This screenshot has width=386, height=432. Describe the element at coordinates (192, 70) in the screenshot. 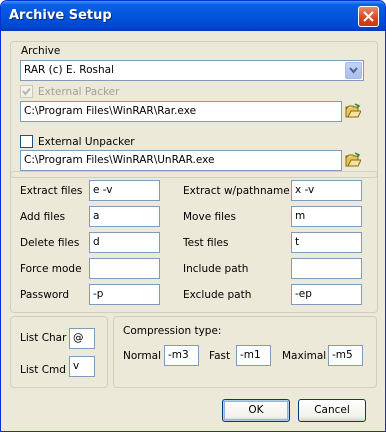

I see `archive-select: RAR (c) E. Roshal` at that location.